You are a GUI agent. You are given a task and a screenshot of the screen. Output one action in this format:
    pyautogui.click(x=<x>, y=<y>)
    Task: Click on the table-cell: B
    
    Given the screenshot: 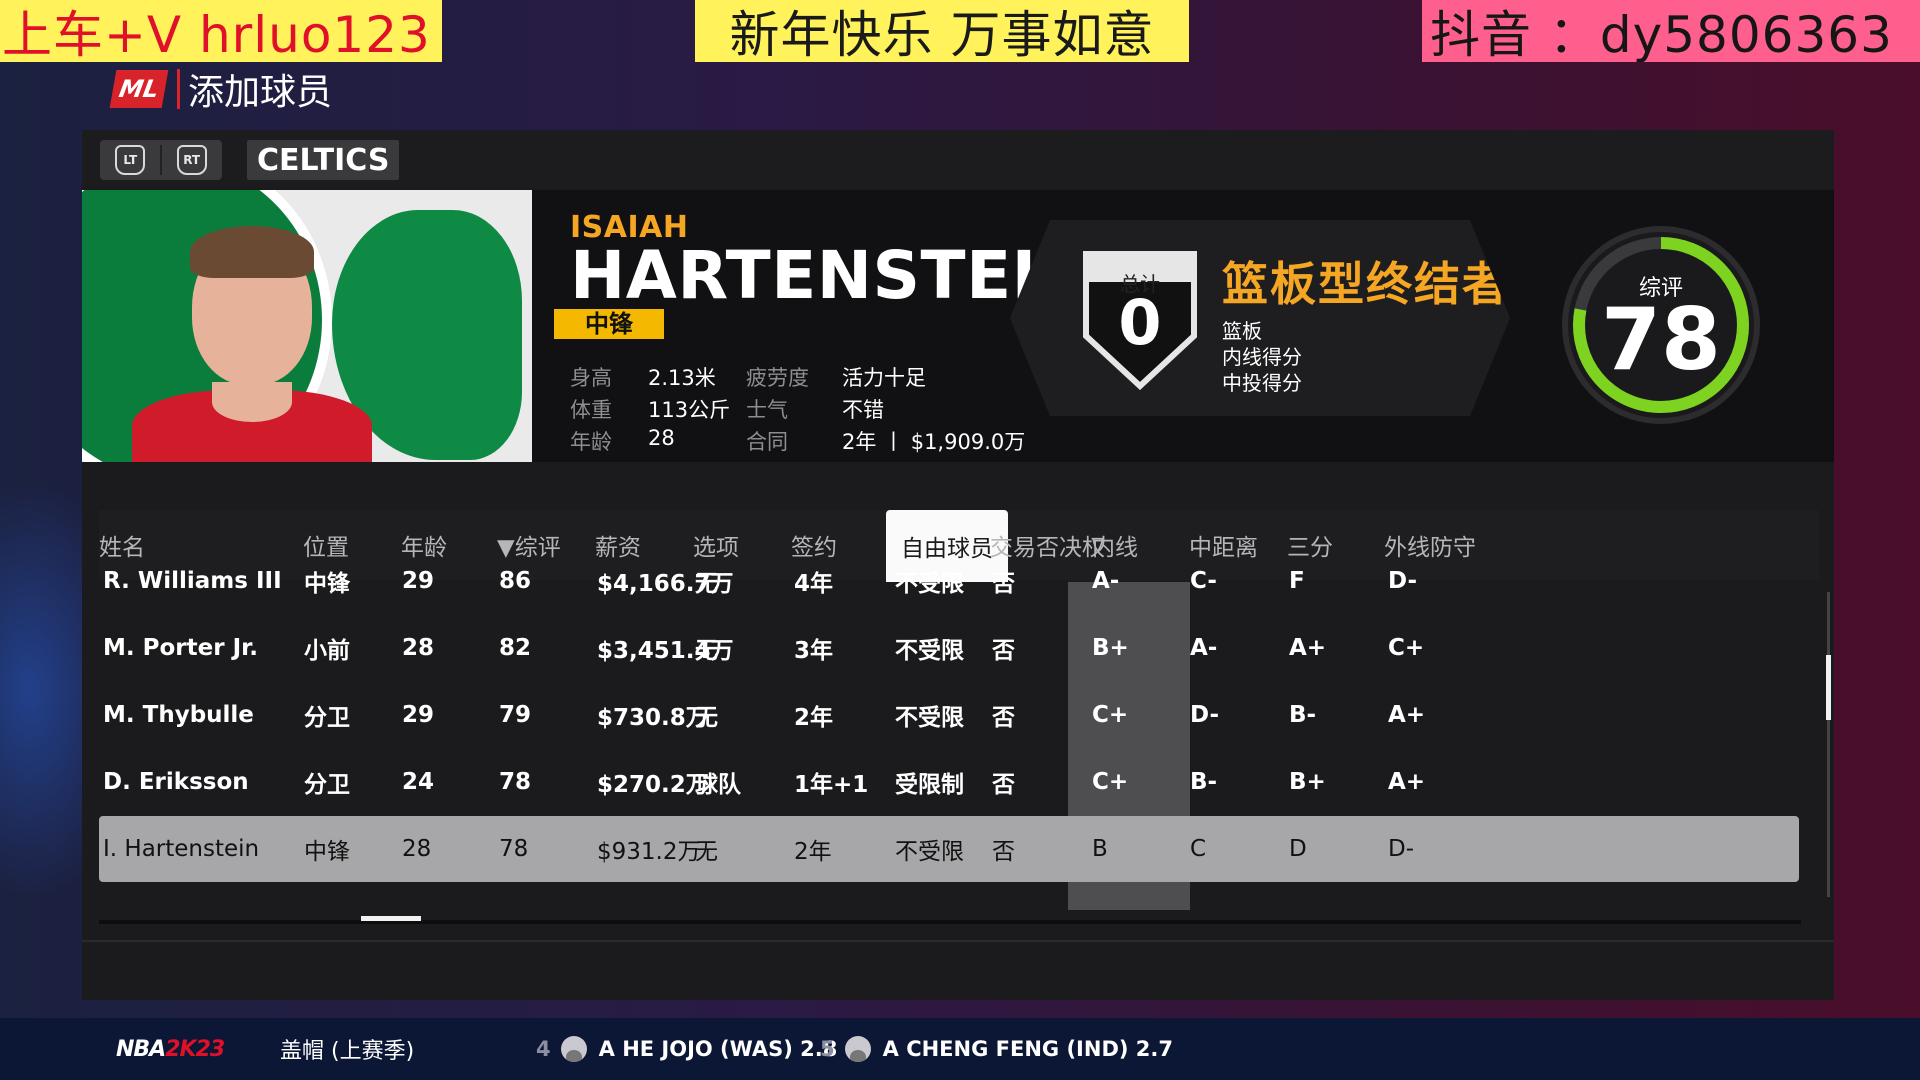 What is the action you would take?
    pyautogui.click(x=1100, y=849)
    